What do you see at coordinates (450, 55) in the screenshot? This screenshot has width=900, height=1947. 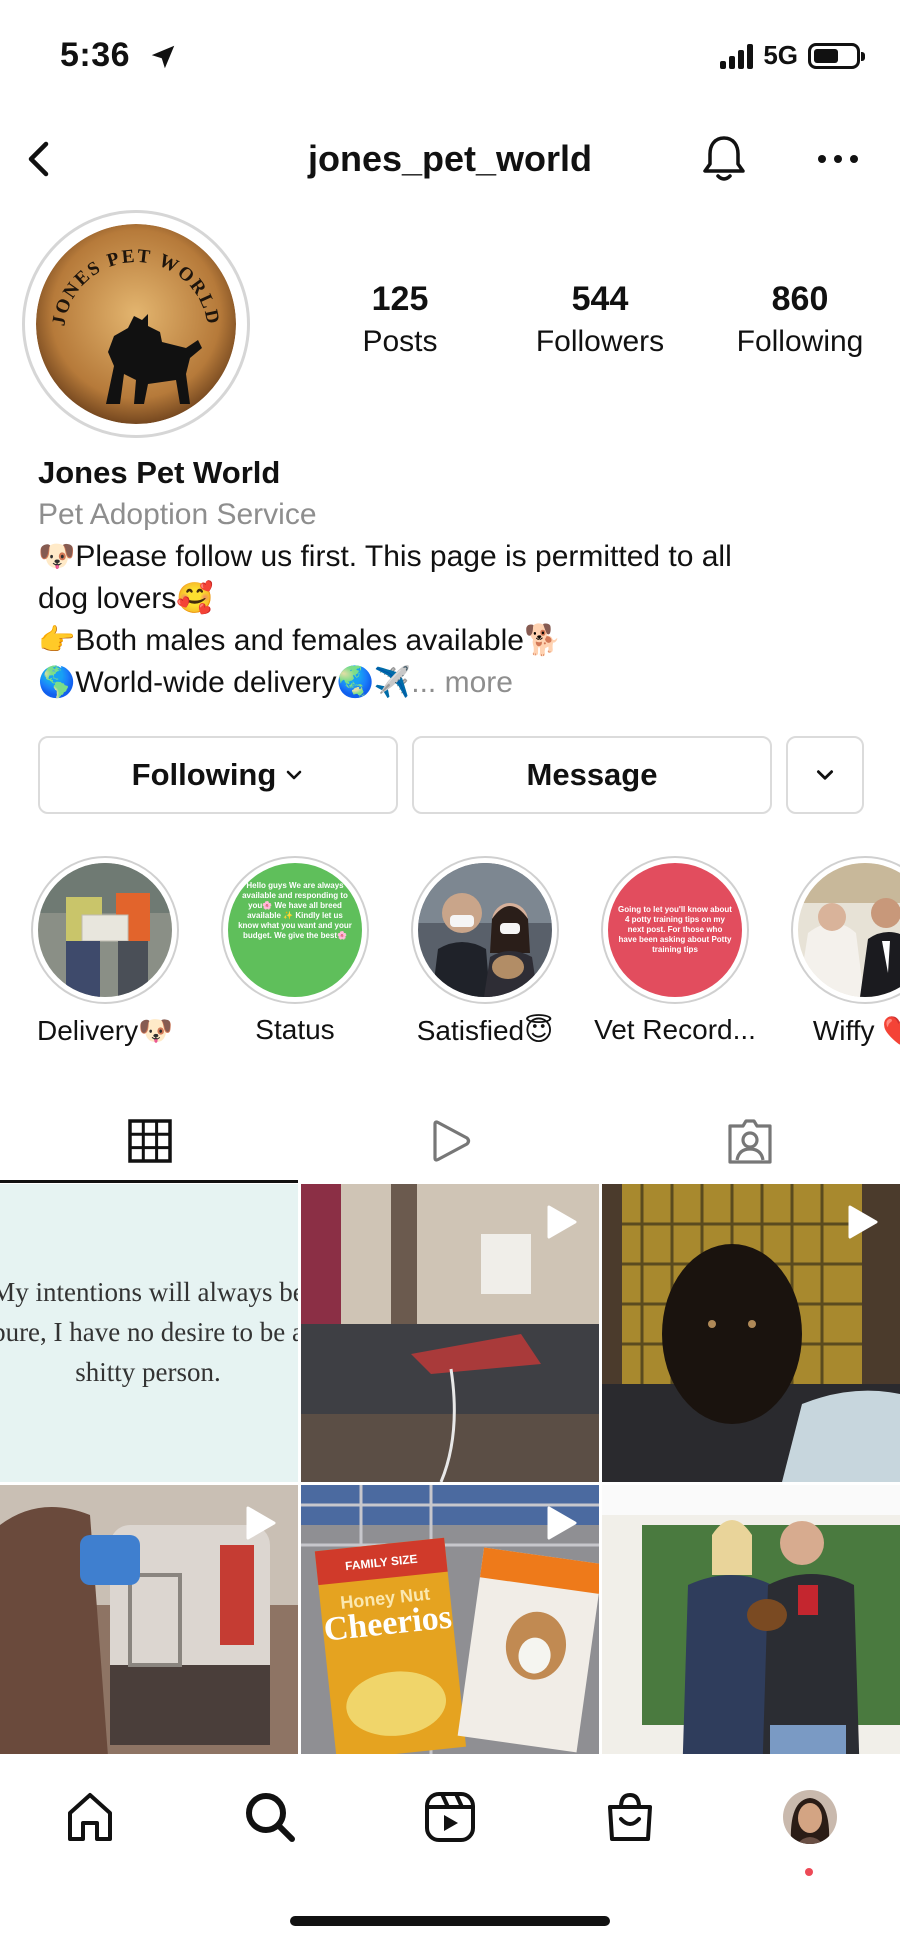 I see `status-bar: 5:36 5G` at bounding box center [450, 55].